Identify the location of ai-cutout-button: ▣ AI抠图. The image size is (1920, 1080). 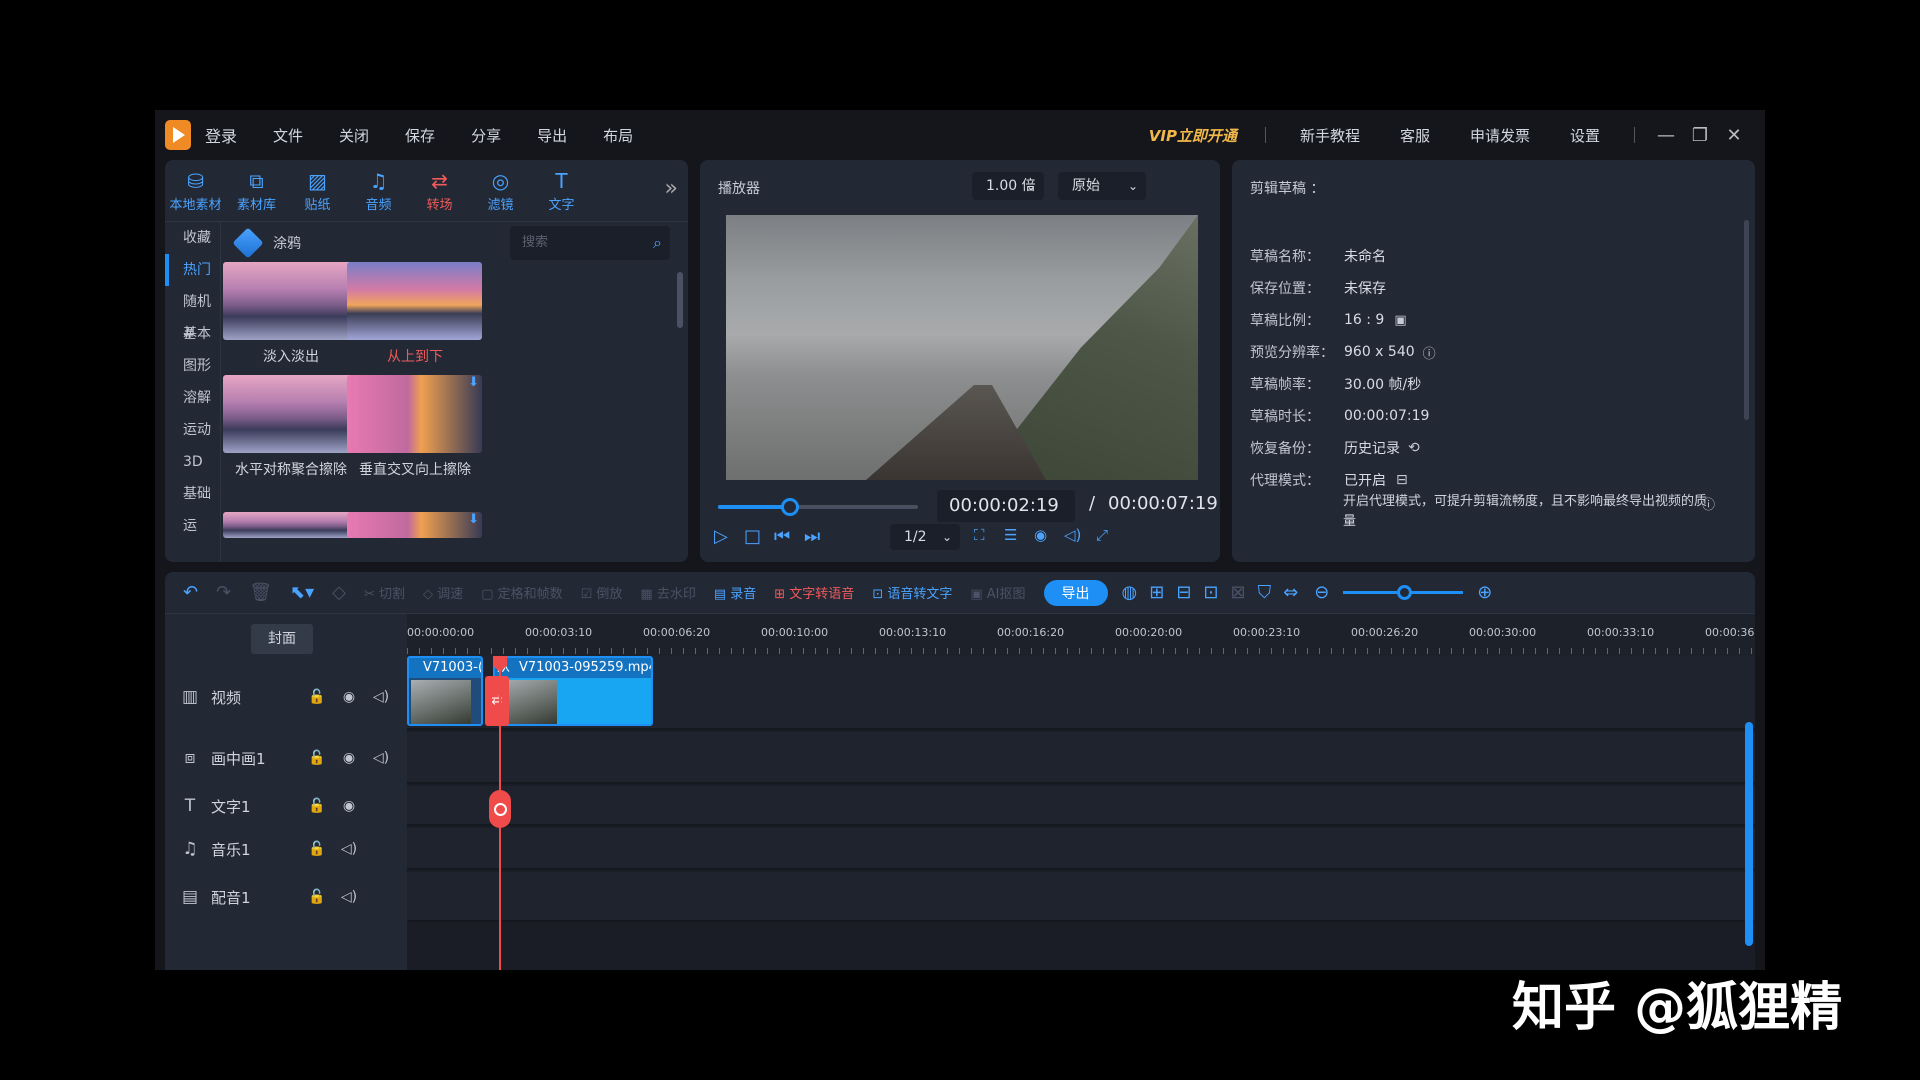
(997, 592).